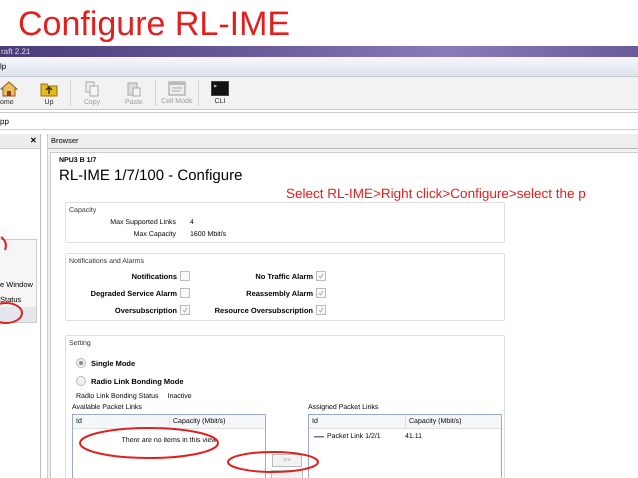 This screenshot has width=638, height=478. Describe the element at coordinates (18, 314) in the screenshot. I see `menu-item` at that location.